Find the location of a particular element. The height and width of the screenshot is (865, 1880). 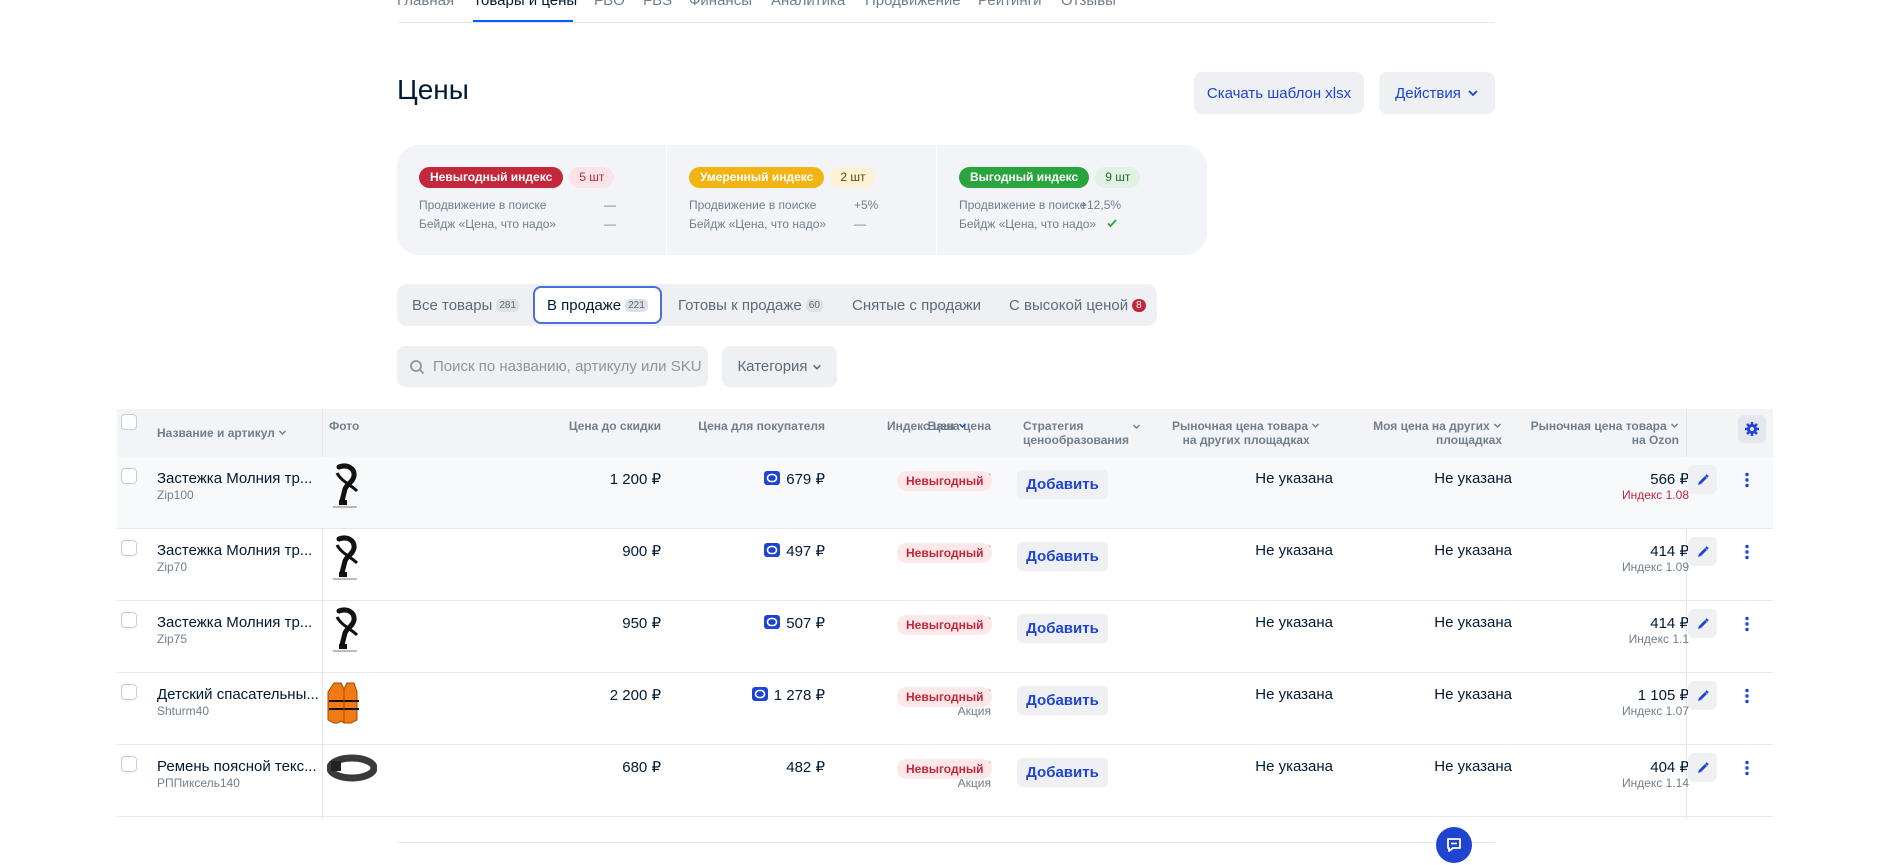

nav-item-finance: Финансы is located at coordinates (720, 4).